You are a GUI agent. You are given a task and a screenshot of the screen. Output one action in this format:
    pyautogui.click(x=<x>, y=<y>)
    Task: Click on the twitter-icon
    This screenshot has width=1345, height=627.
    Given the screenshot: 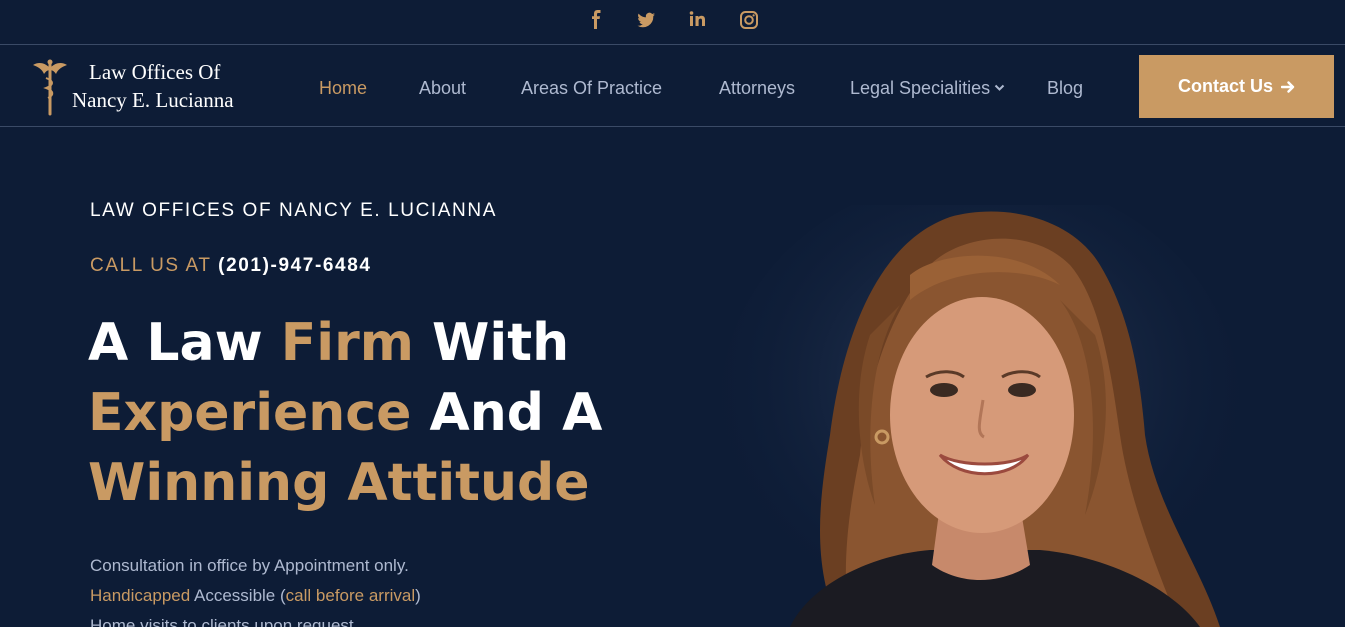 What is the action you would take?
    pyautogui.click(x=647, y=20)
    